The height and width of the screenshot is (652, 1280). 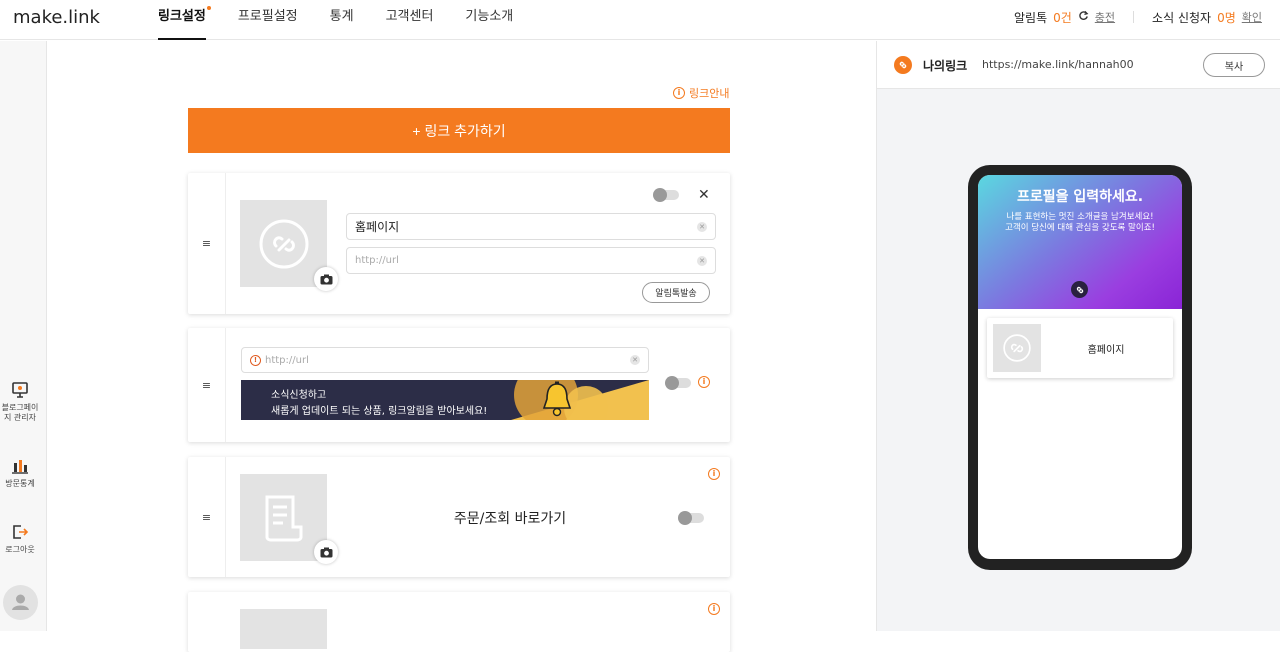 What do you see at coordinates (1030, 17) in the screenshot?
I see `alimtalk-label: 알림톡` at bounding box center [1030, 17].